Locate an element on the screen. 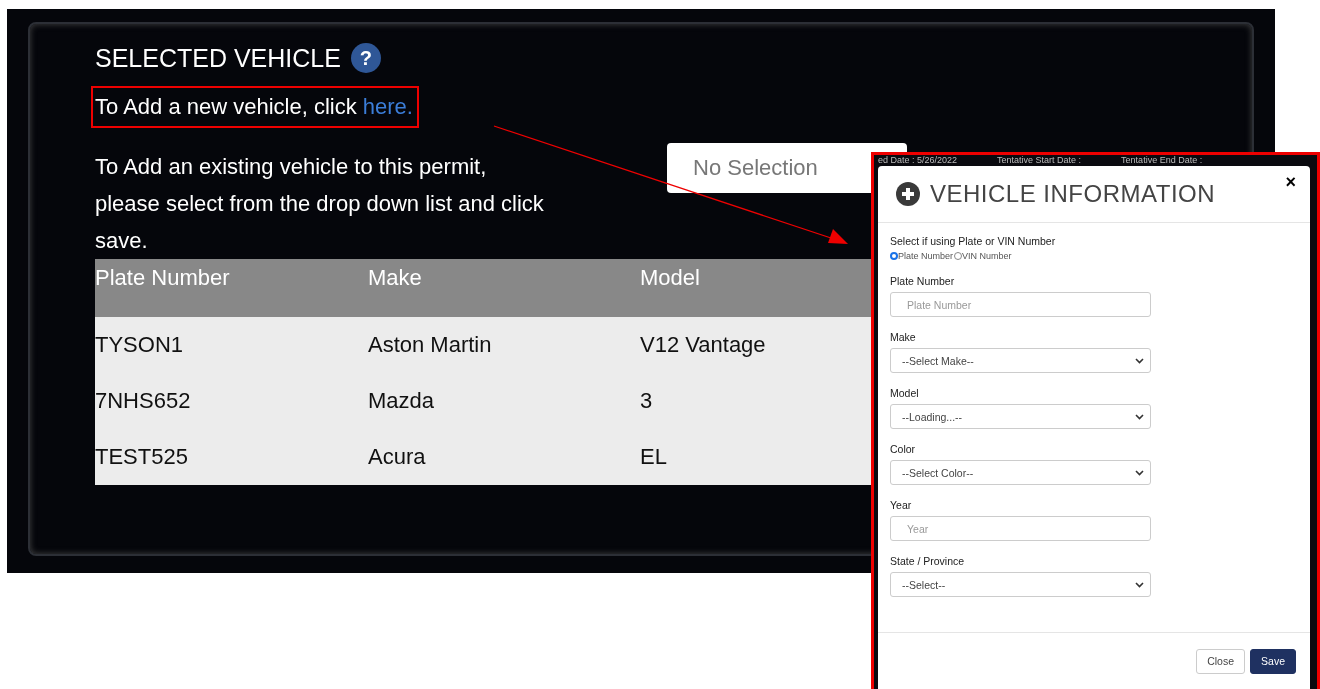  table-cell-text: Aston Martin is located at coordinates (430, 345).